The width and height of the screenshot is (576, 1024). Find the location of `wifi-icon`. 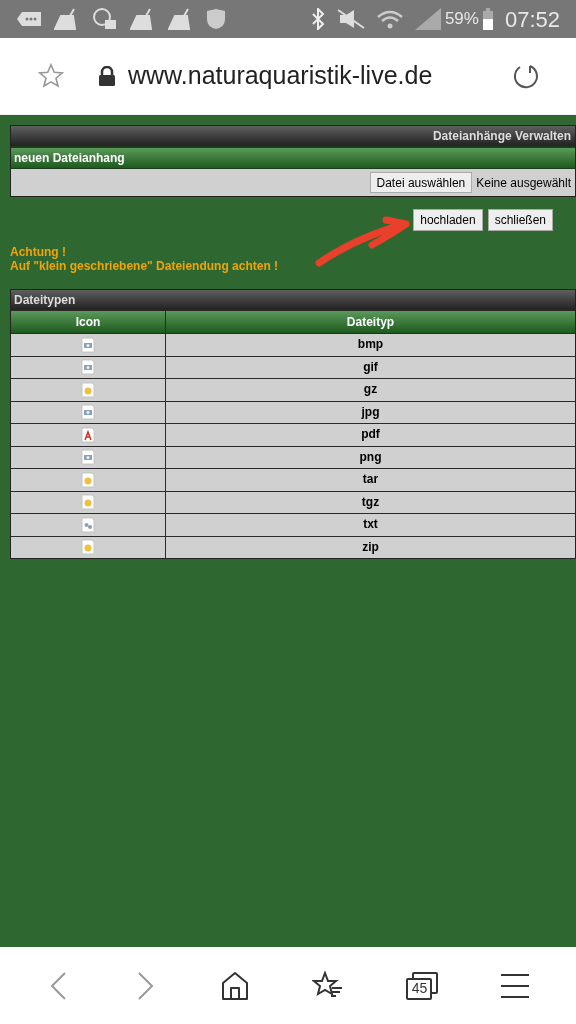

wifi-icon is located at coordinates (389, 19).